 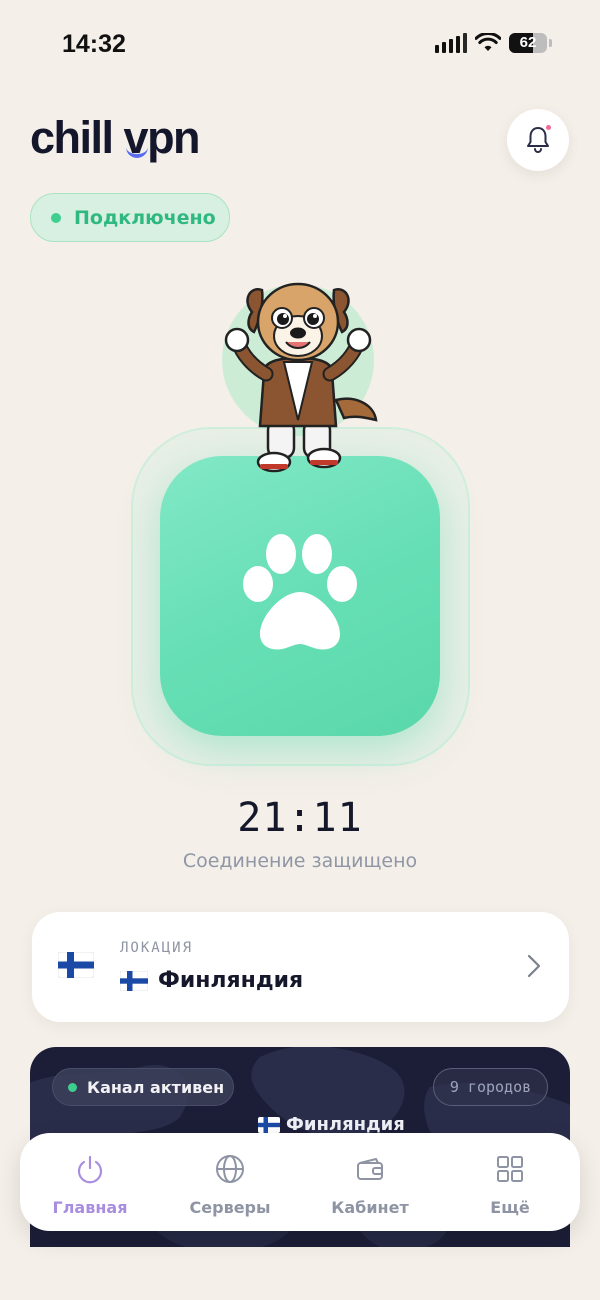 What do you see at coordinates (94, 44) in the screenshot?
I see `status-time: 14:32` at bounding box center [94, 44].